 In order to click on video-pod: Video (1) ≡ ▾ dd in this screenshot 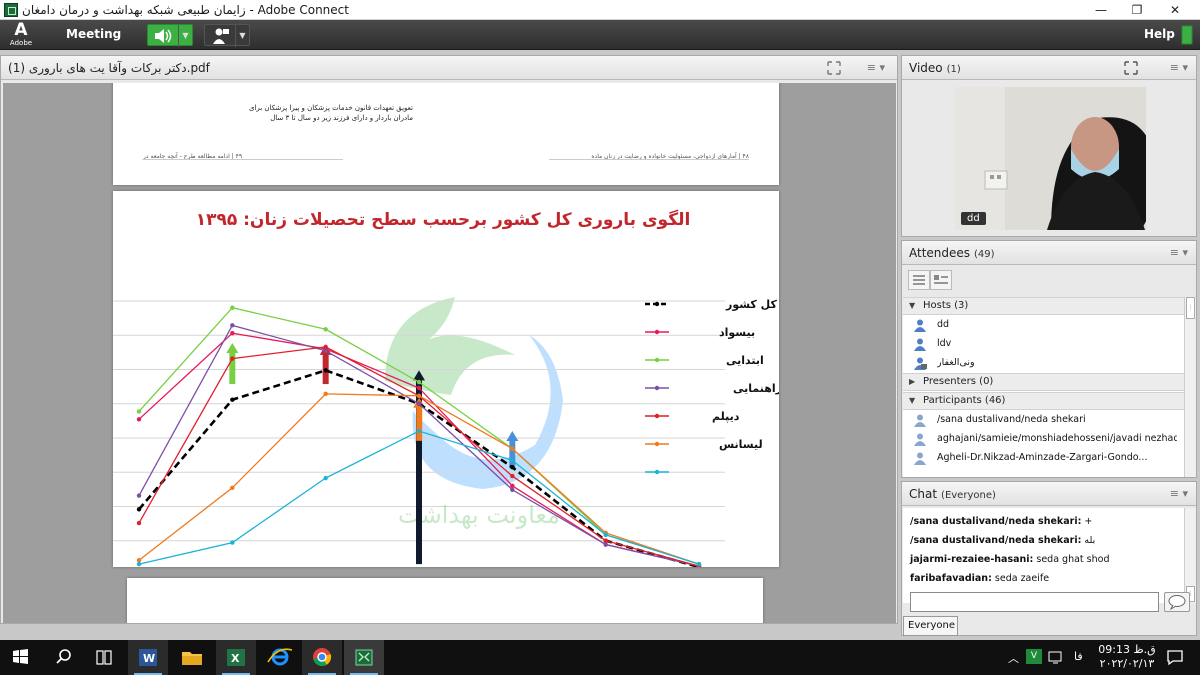, I will do `click(1049, 146)`.